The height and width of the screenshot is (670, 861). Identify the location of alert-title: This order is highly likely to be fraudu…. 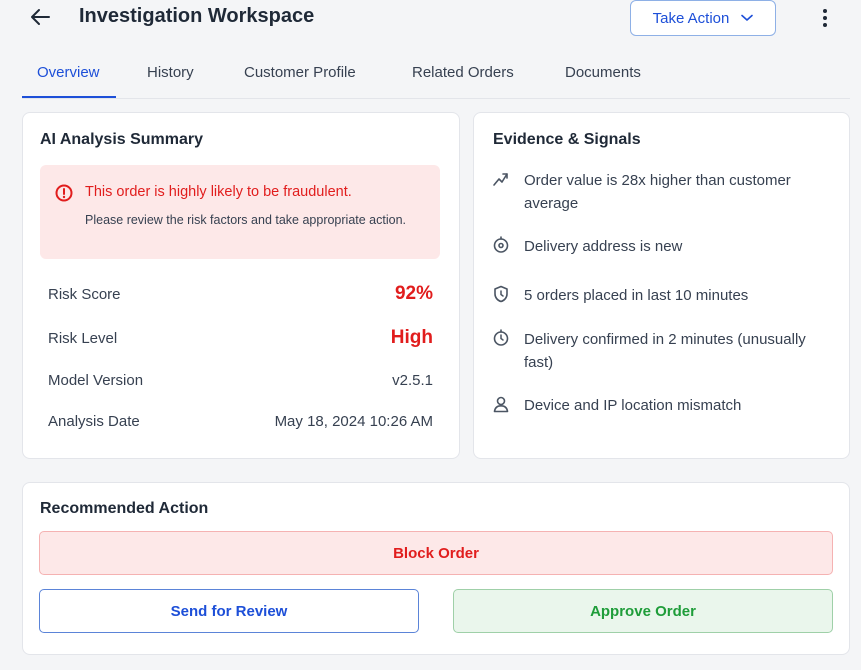
(218, 192).